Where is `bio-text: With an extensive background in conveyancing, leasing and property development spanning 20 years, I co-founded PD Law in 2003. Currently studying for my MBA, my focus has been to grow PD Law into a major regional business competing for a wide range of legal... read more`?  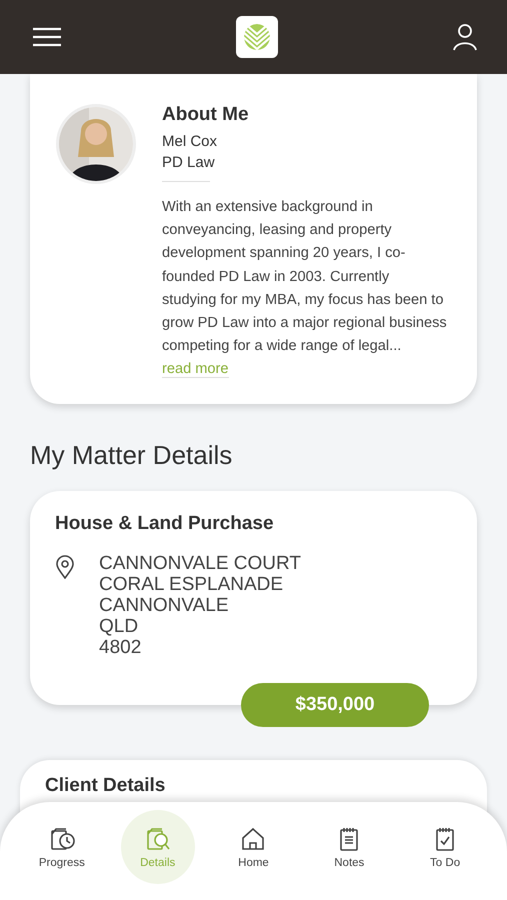 bio-text: With an extensive background in conveyancing, leasing and property development spanning 20 years, I co-founded PD Law in 2003. Currently studying for my MBA, my focus has been to grow PD Law into a major regional business competing for a wide range of legal... read more is located at coordinates (304, 289).